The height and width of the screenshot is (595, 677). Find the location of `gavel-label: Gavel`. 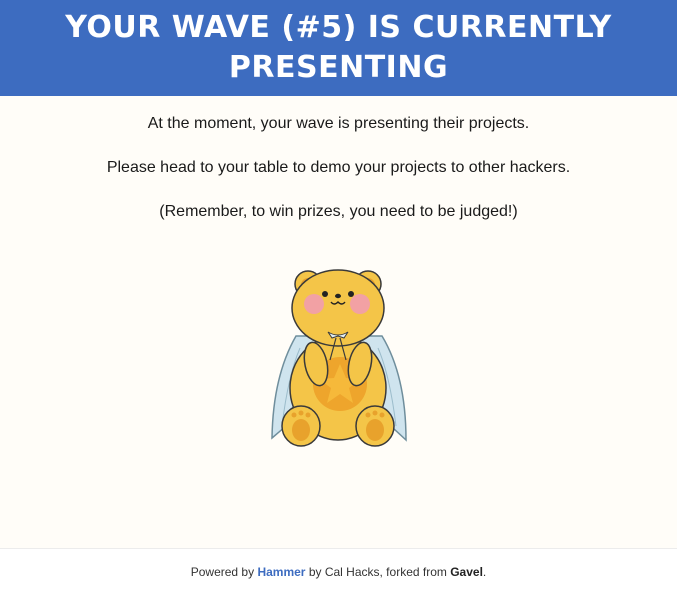

gavel-label: Gavel is located at coordinates (466, 572).